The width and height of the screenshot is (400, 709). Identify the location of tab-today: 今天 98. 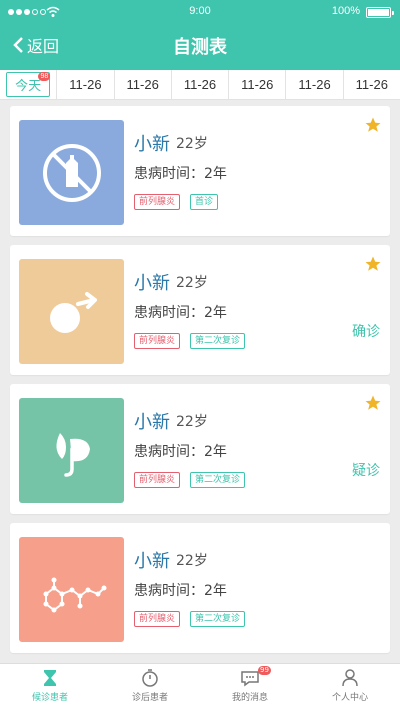
(29, 84).